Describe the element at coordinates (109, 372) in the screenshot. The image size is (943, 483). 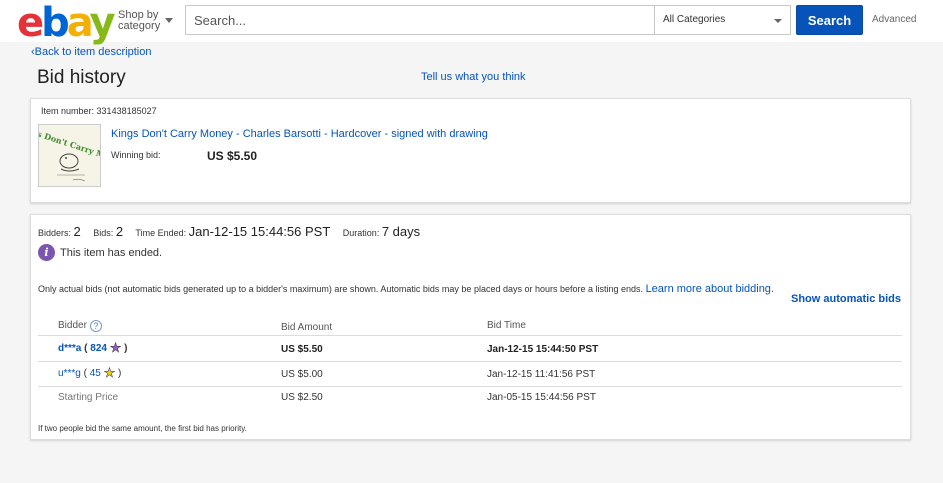
I see `yellow-star-icon: ★` at that location.